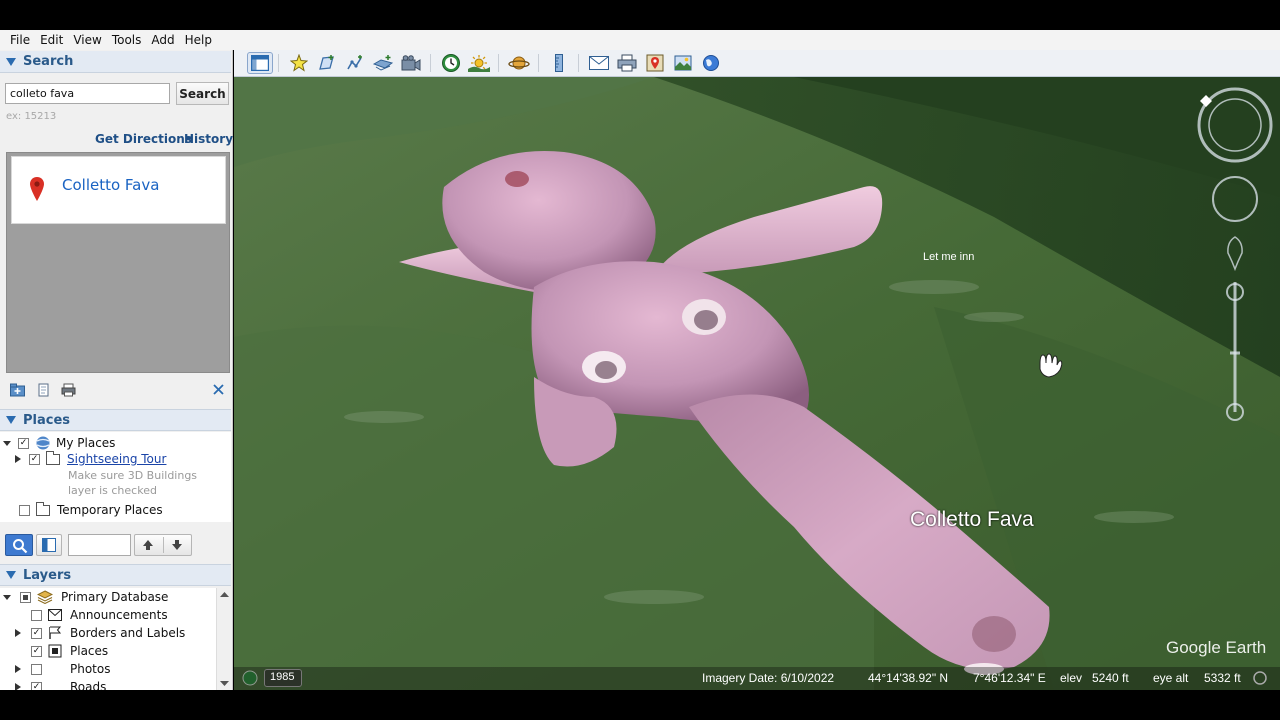  I want to click on sun-icon, so click(479, 63).